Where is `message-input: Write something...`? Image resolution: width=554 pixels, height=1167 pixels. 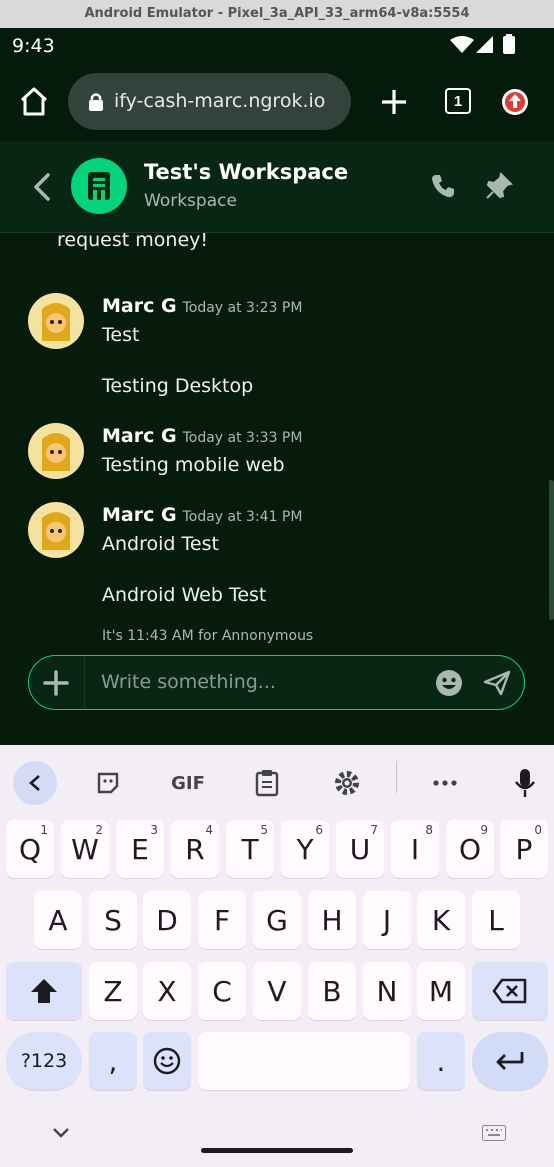 message-input: Write something... is located at coordinates (188, 682).